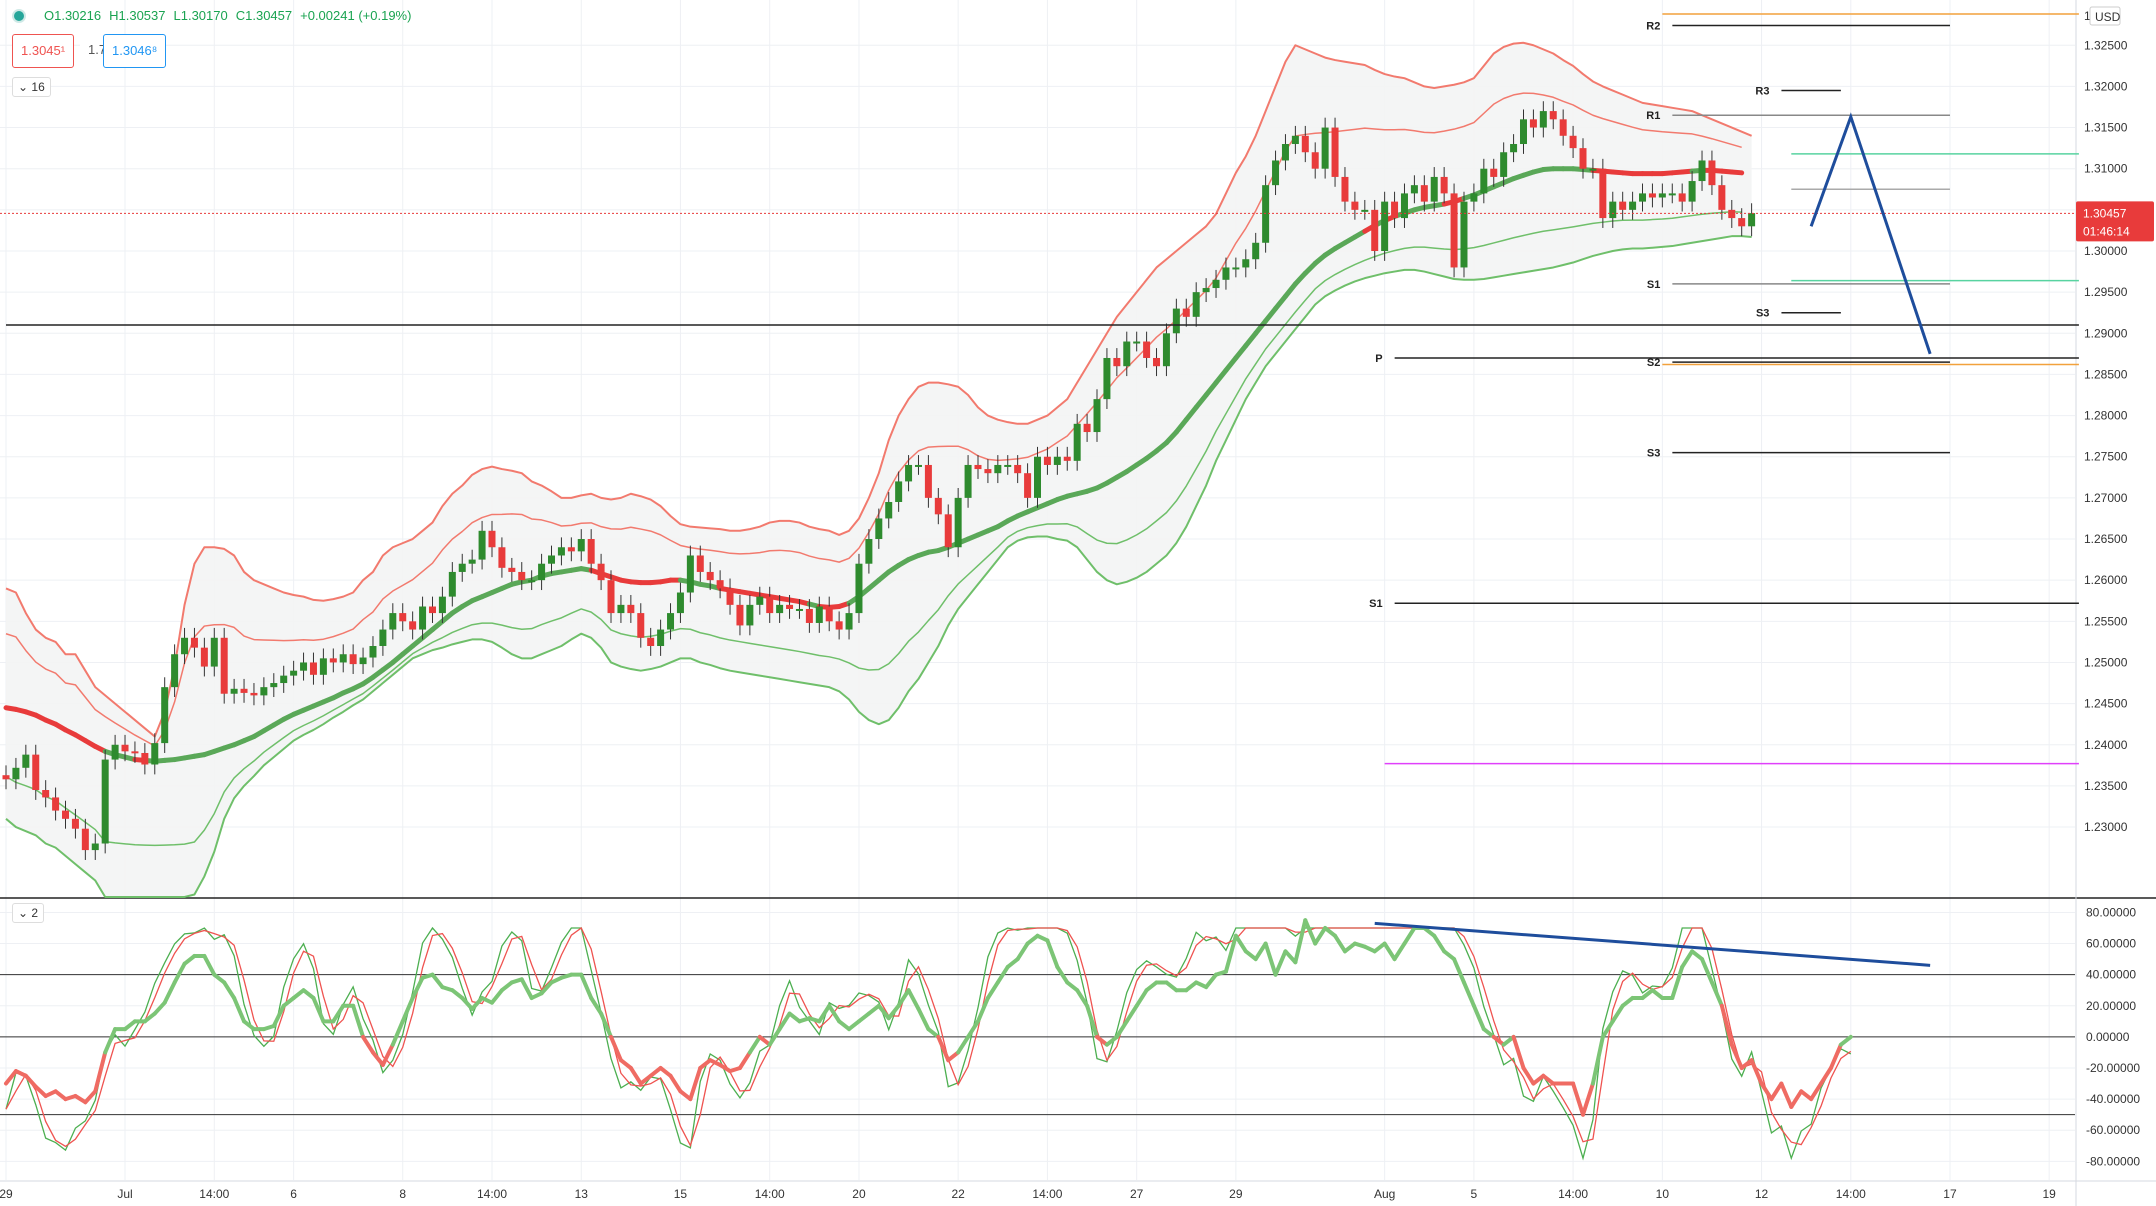 The width and height of the screenshot is (2156, 1206). Describe the element at coordinates (38, 87) in the screenshot. I see `indicators-count: 16` at that location.